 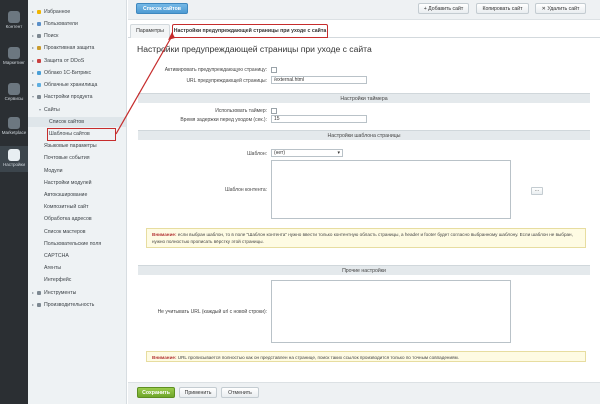 I want to click on rail-item-content: Контент, so click(x=14, y=21).